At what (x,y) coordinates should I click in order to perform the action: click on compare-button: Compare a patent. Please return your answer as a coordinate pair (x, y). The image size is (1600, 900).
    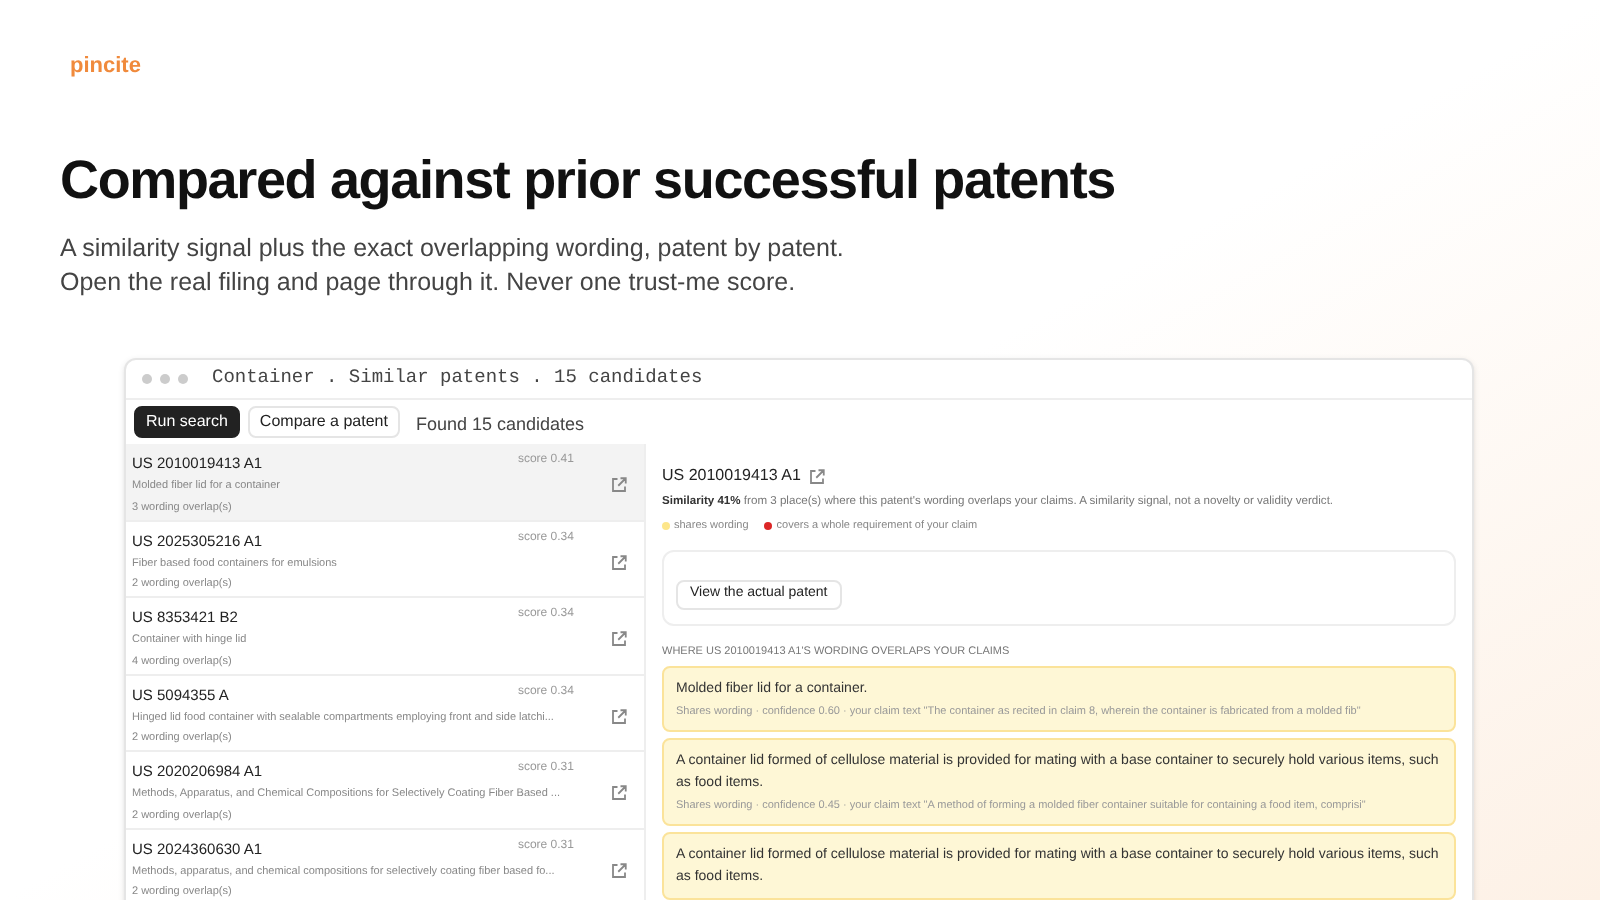
    Looking at the image, I should click on (323, 422).